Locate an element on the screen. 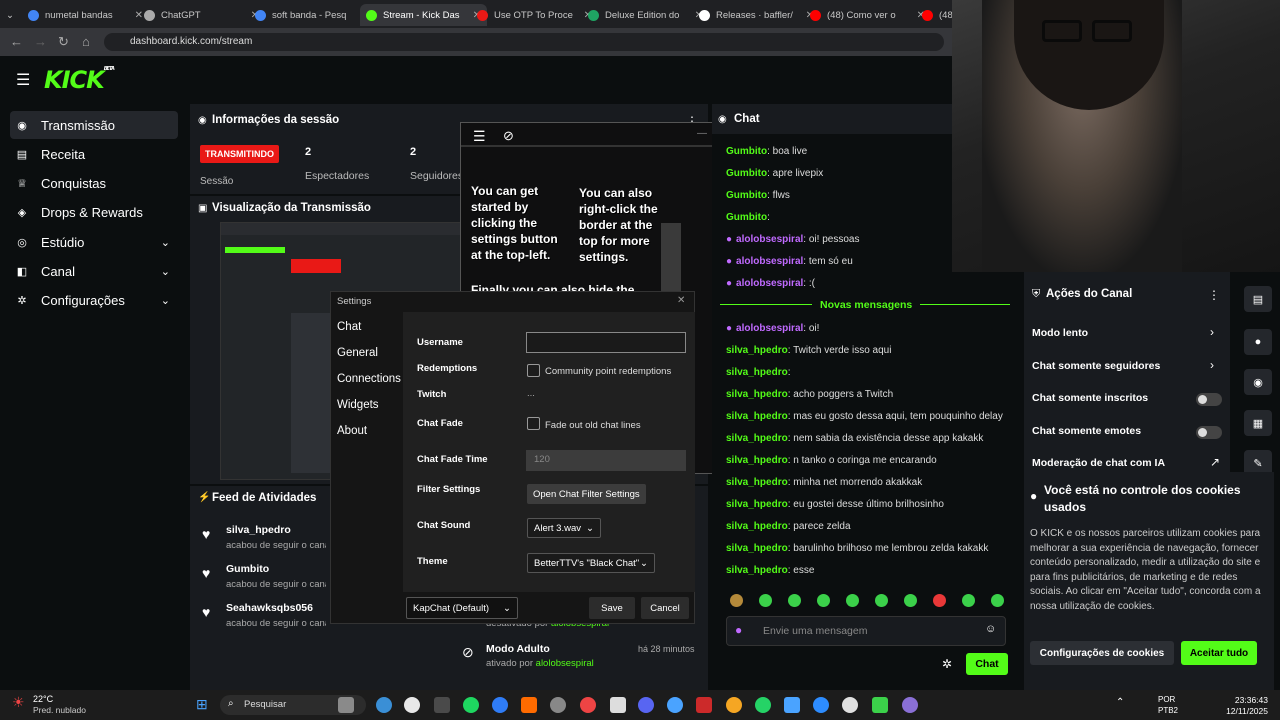  action-item: Moderação de chat com IA is located at coordinates (1098, 463).